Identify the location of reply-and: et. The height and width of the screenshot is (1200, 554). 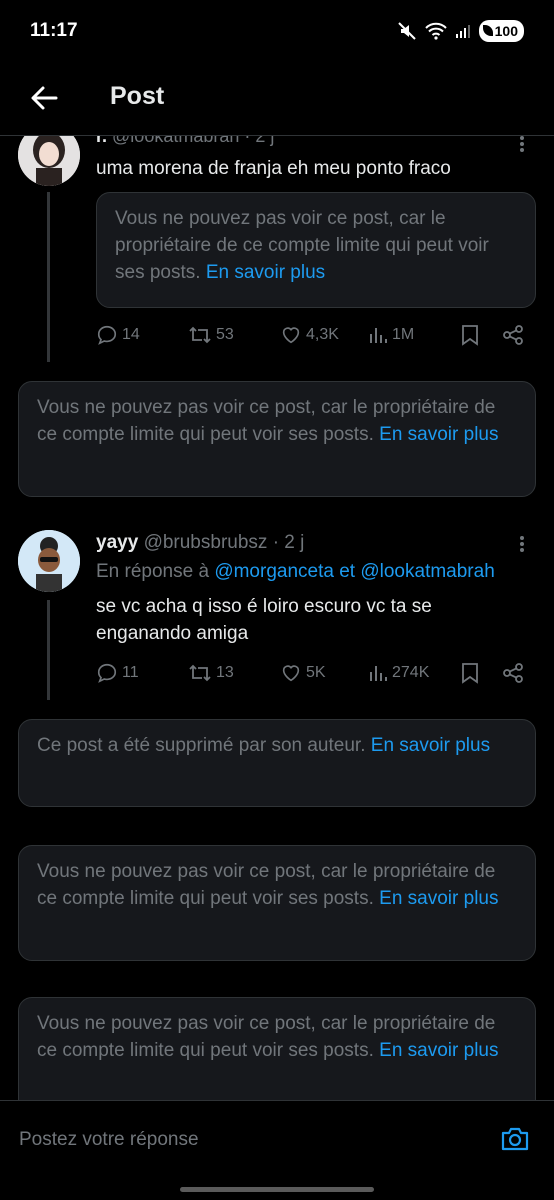
(347, 571).